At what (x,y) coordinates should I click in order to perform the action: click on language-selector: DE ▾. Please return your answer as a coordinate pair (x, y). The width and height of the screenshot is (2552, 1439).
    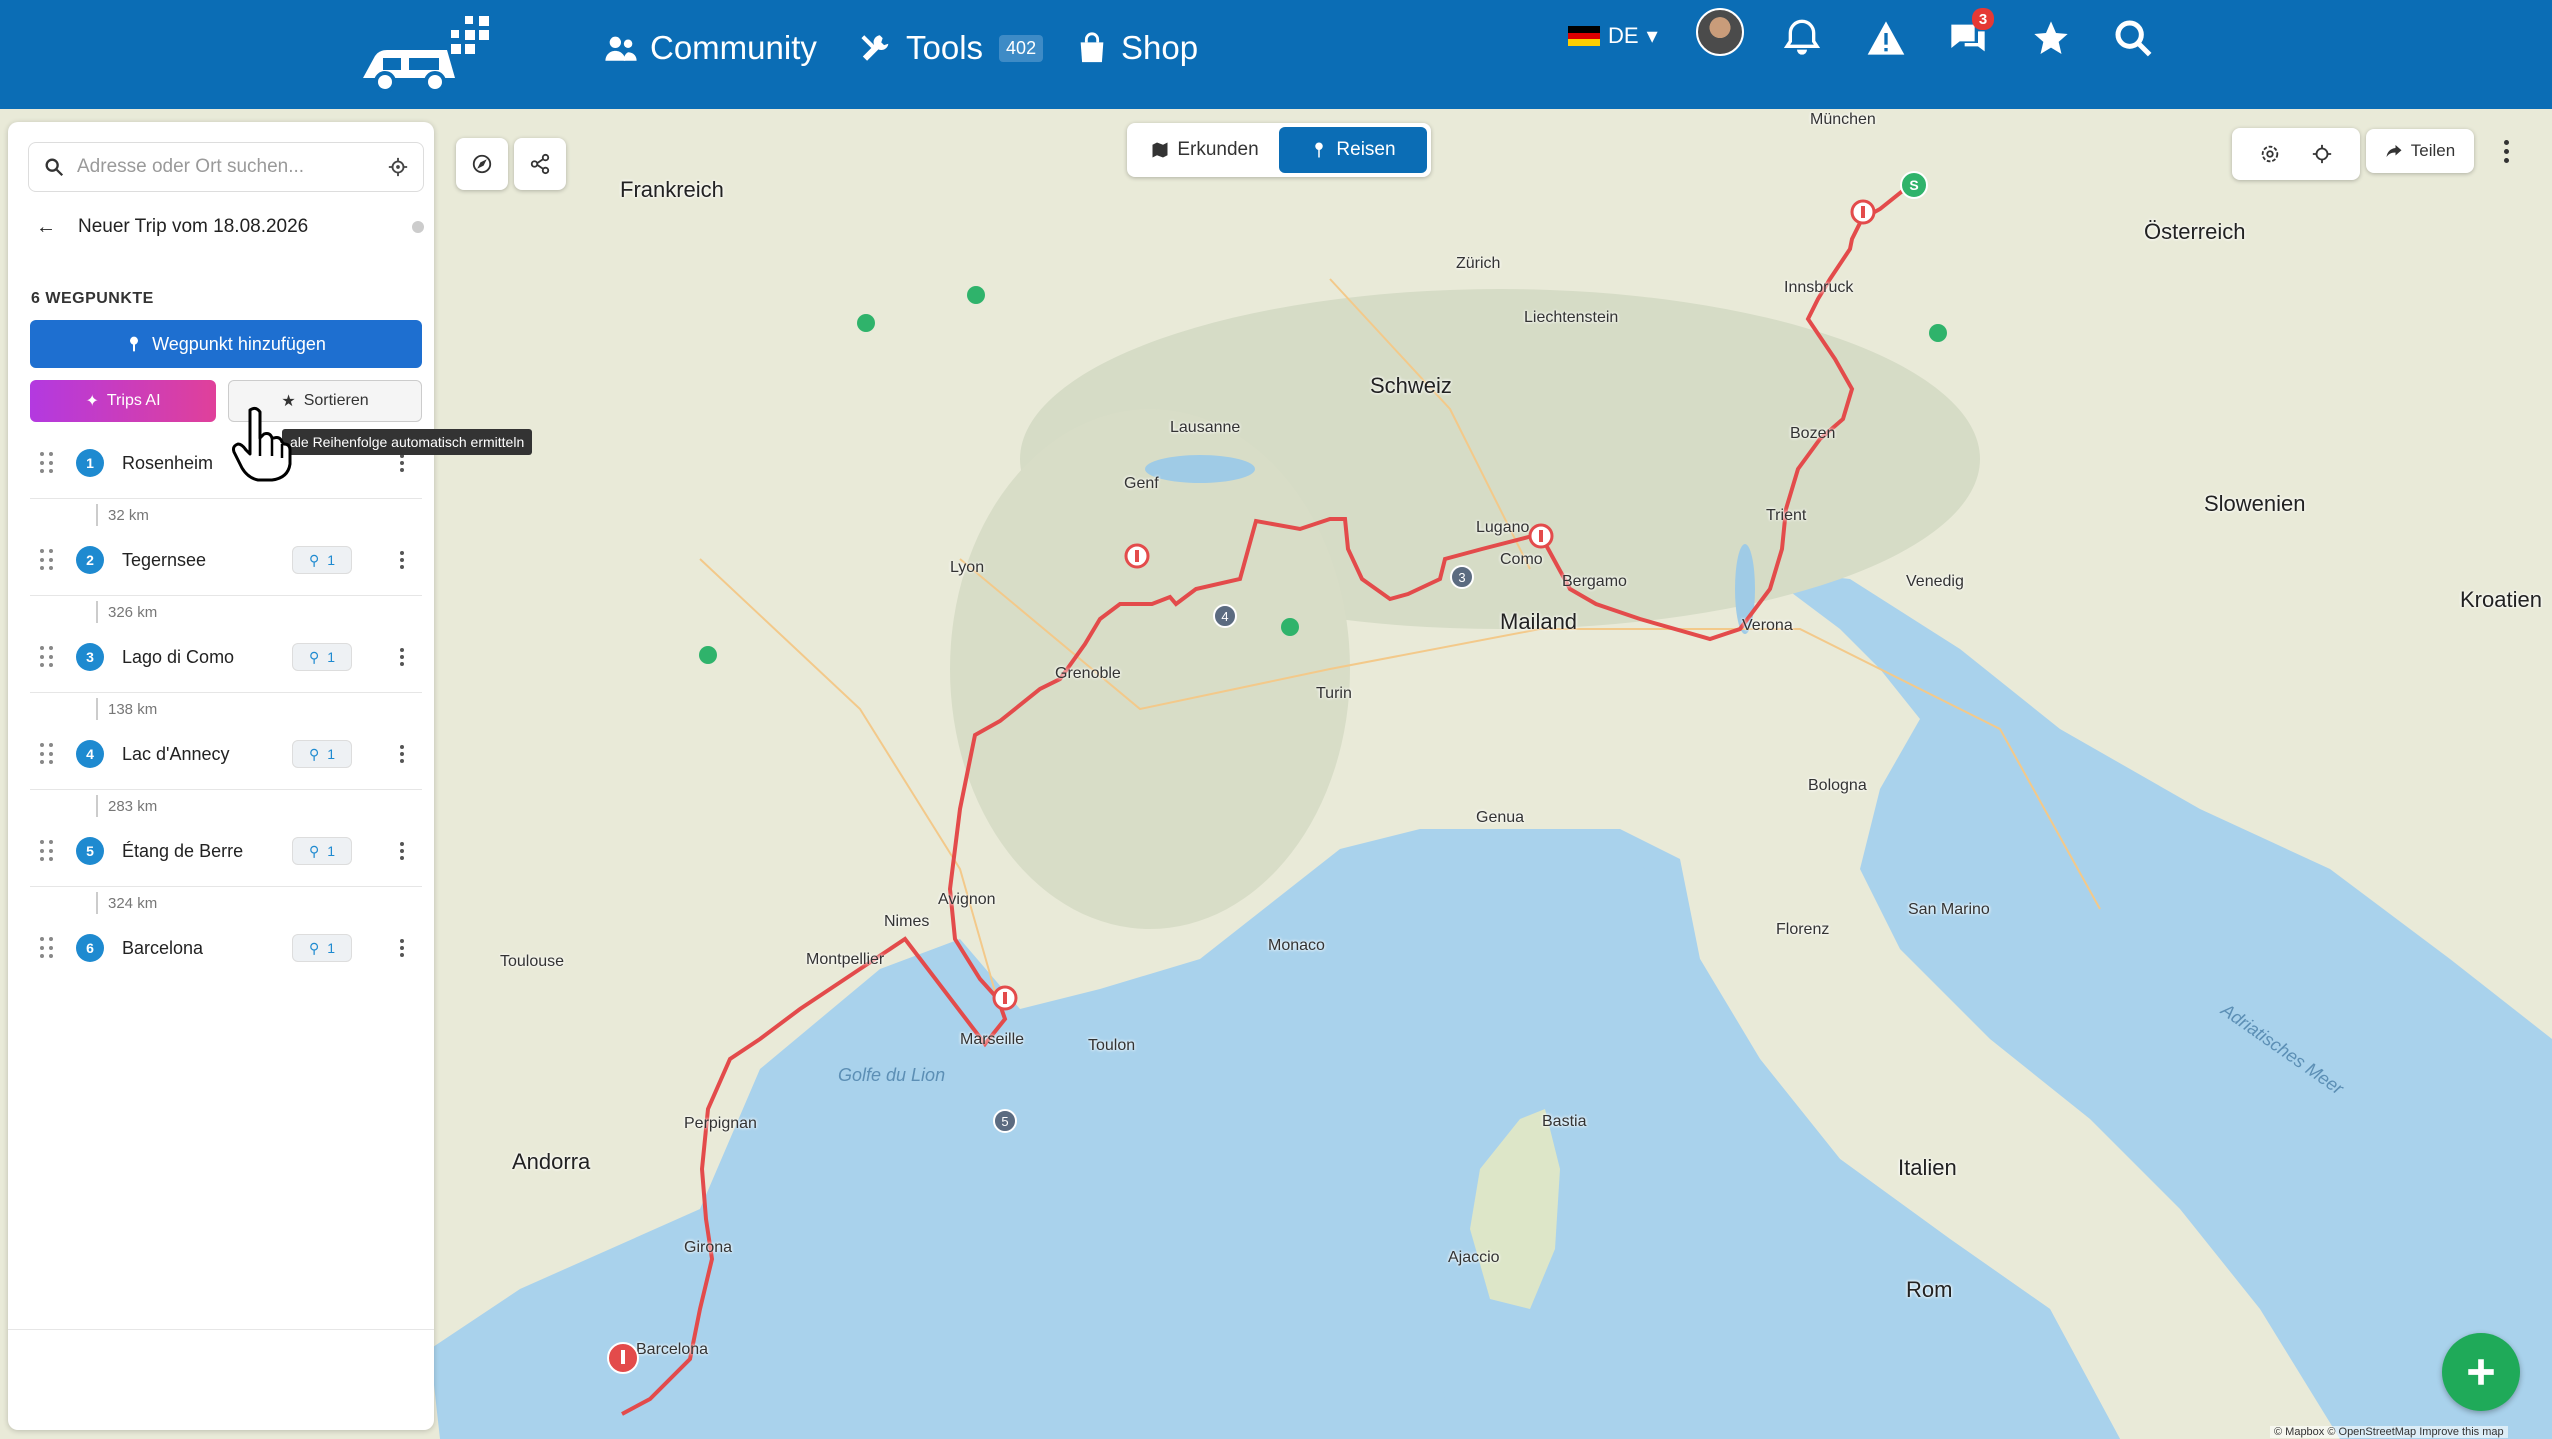
    Looking at the image, I should click on (1613, 36).